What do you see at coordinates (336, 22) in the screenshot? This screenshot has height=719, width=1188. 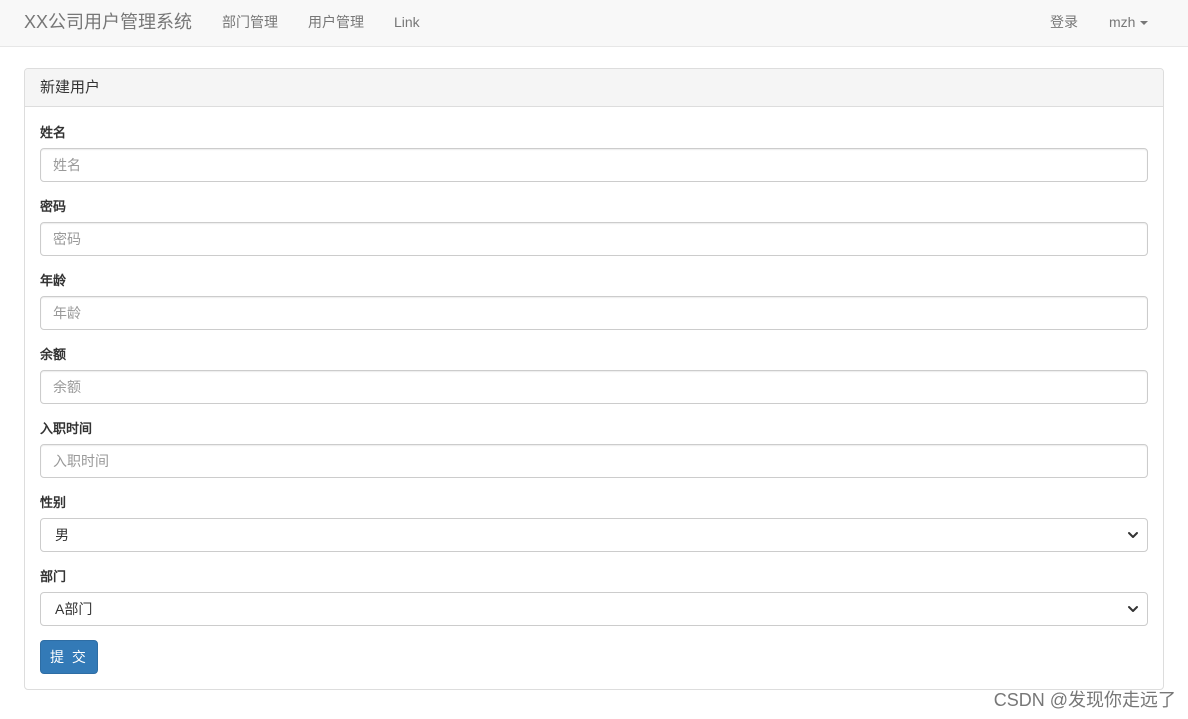 I see `nav-link-user: 用户管理` at bounding box center [336, 22].